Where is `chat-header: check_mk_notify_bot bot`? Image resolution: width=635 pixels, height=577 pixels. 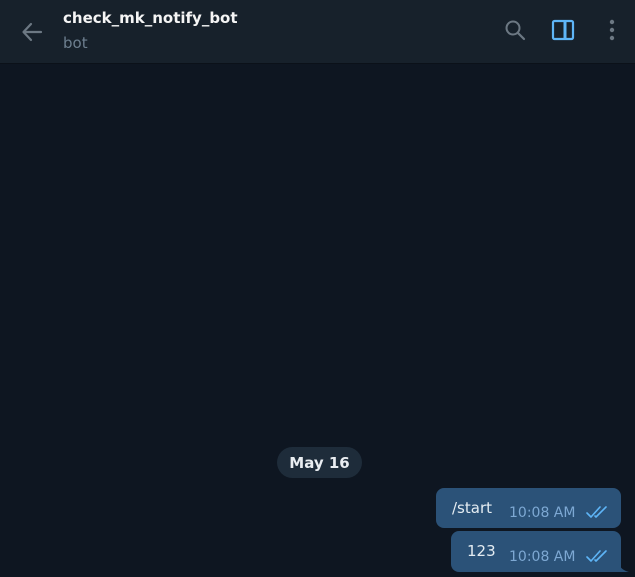 chat-header: check_mk_notify_bot bot is located at coordinates (317, 32).